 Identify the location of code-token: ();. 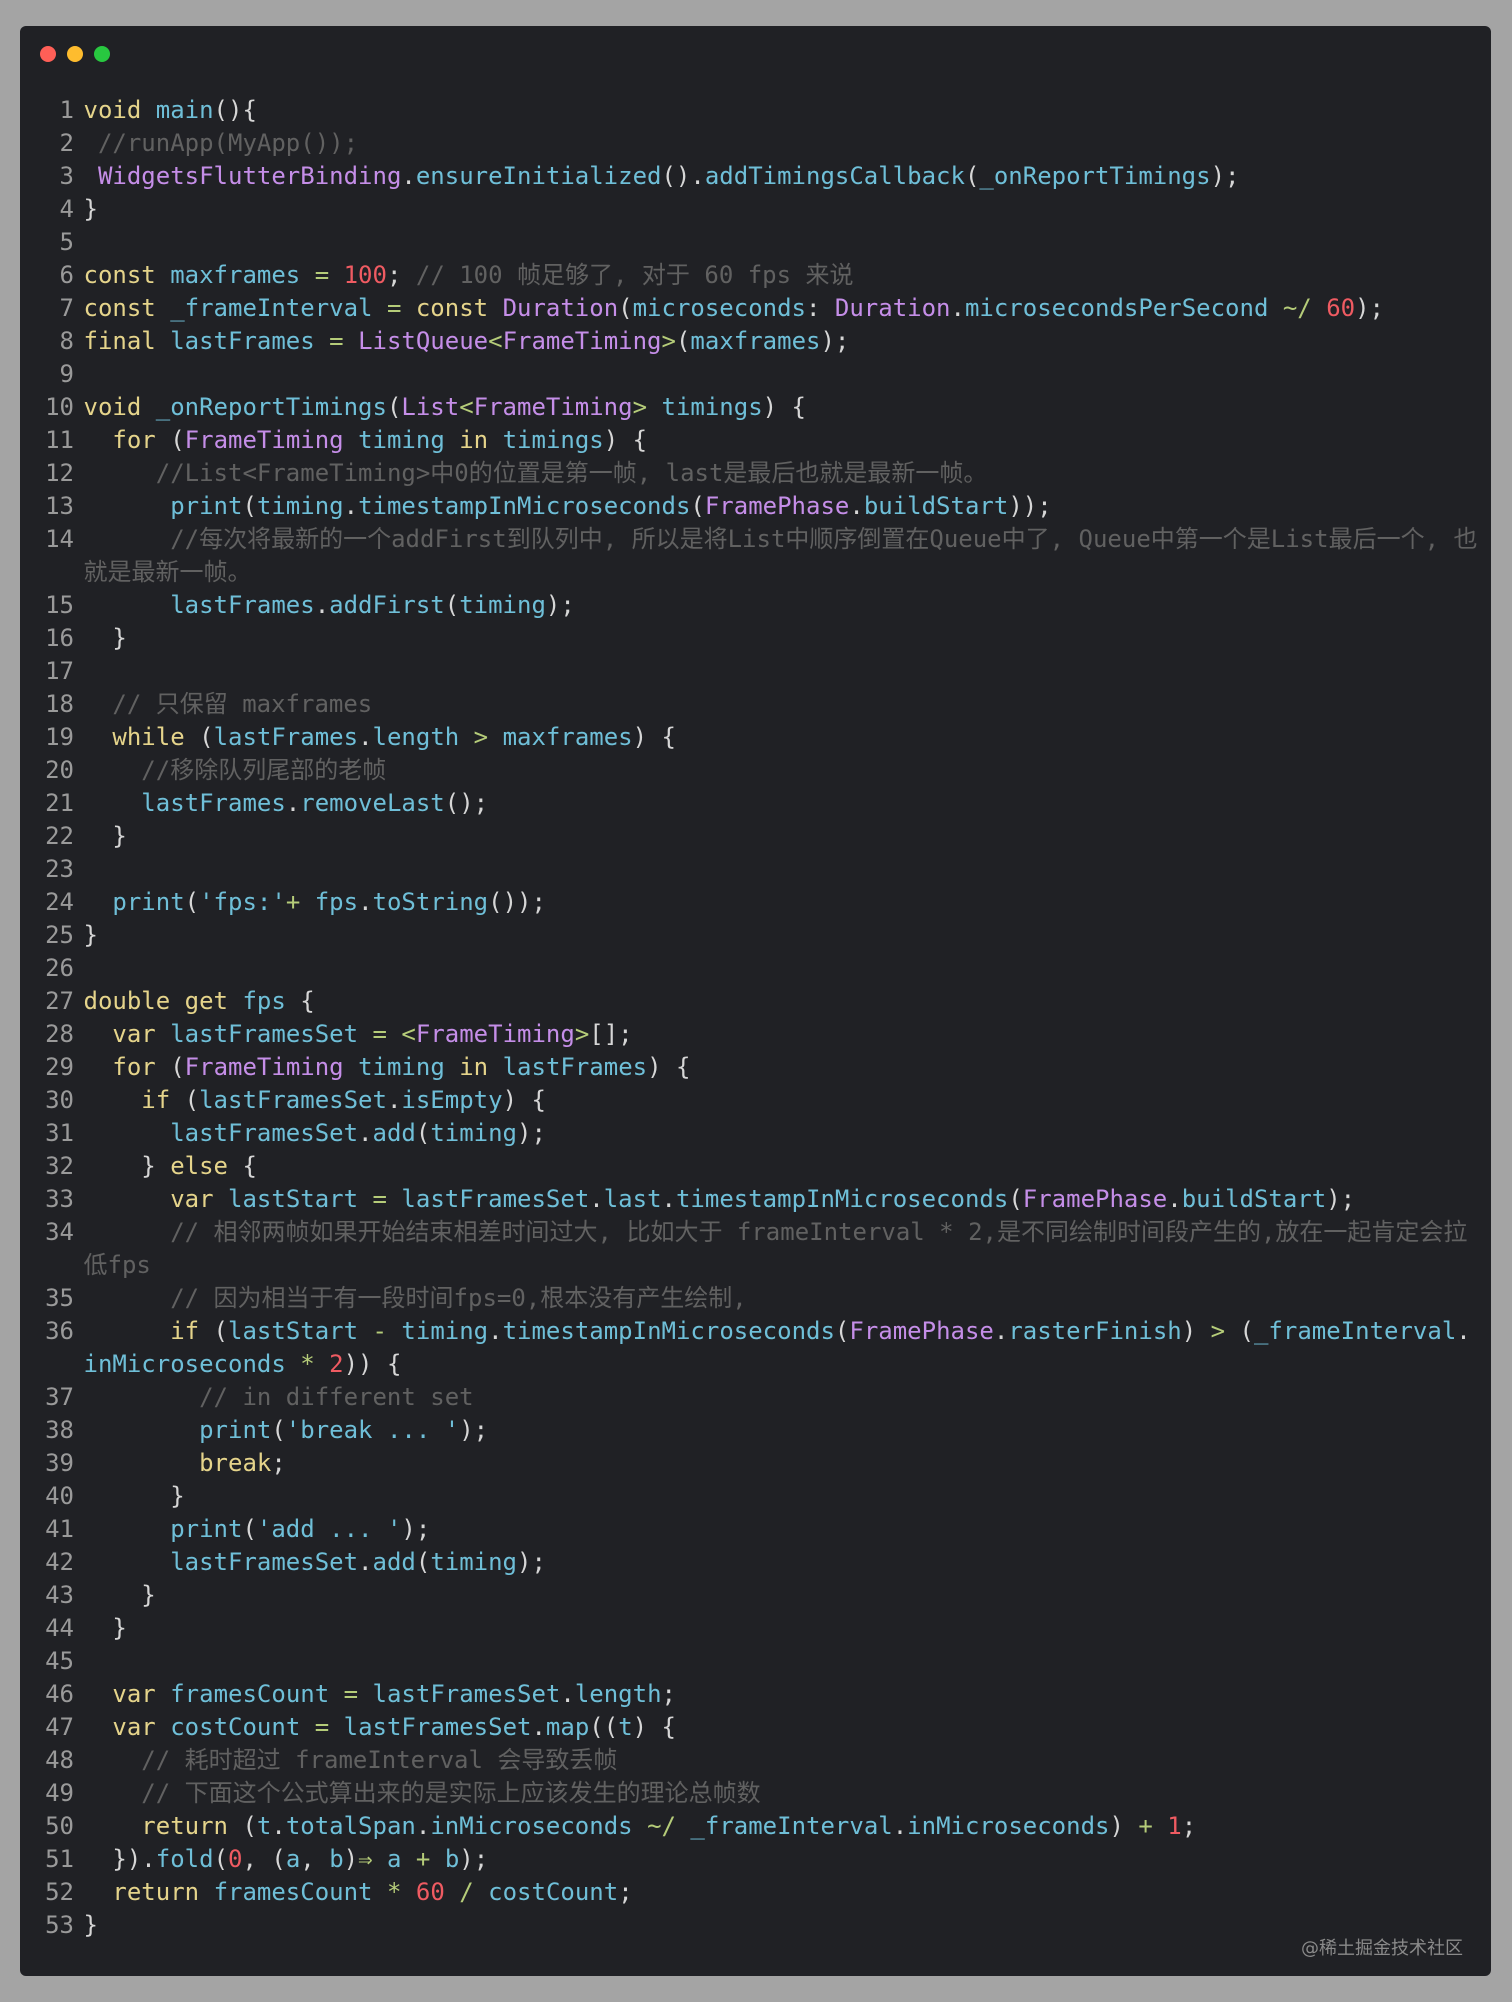
(466, 803).